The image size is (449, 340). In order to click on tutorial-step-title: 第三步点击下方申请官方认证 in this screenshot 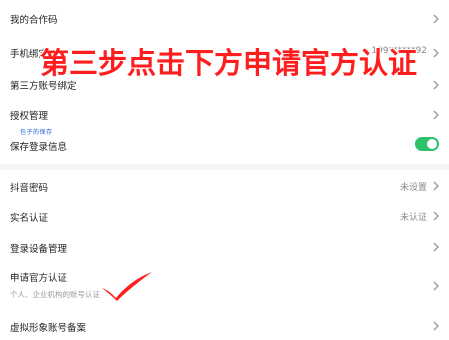, I will do `click(229, 63)`.